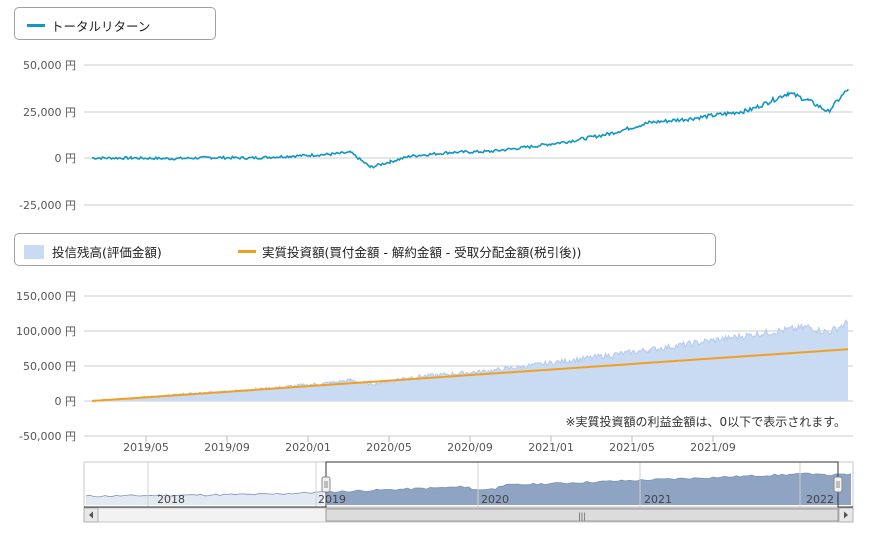  What do you see at coordinates (468, 484) in the screenshot?
I see `range-navigator: 2018 2019 2020 2021 2022` at bounding box center [468, 484].